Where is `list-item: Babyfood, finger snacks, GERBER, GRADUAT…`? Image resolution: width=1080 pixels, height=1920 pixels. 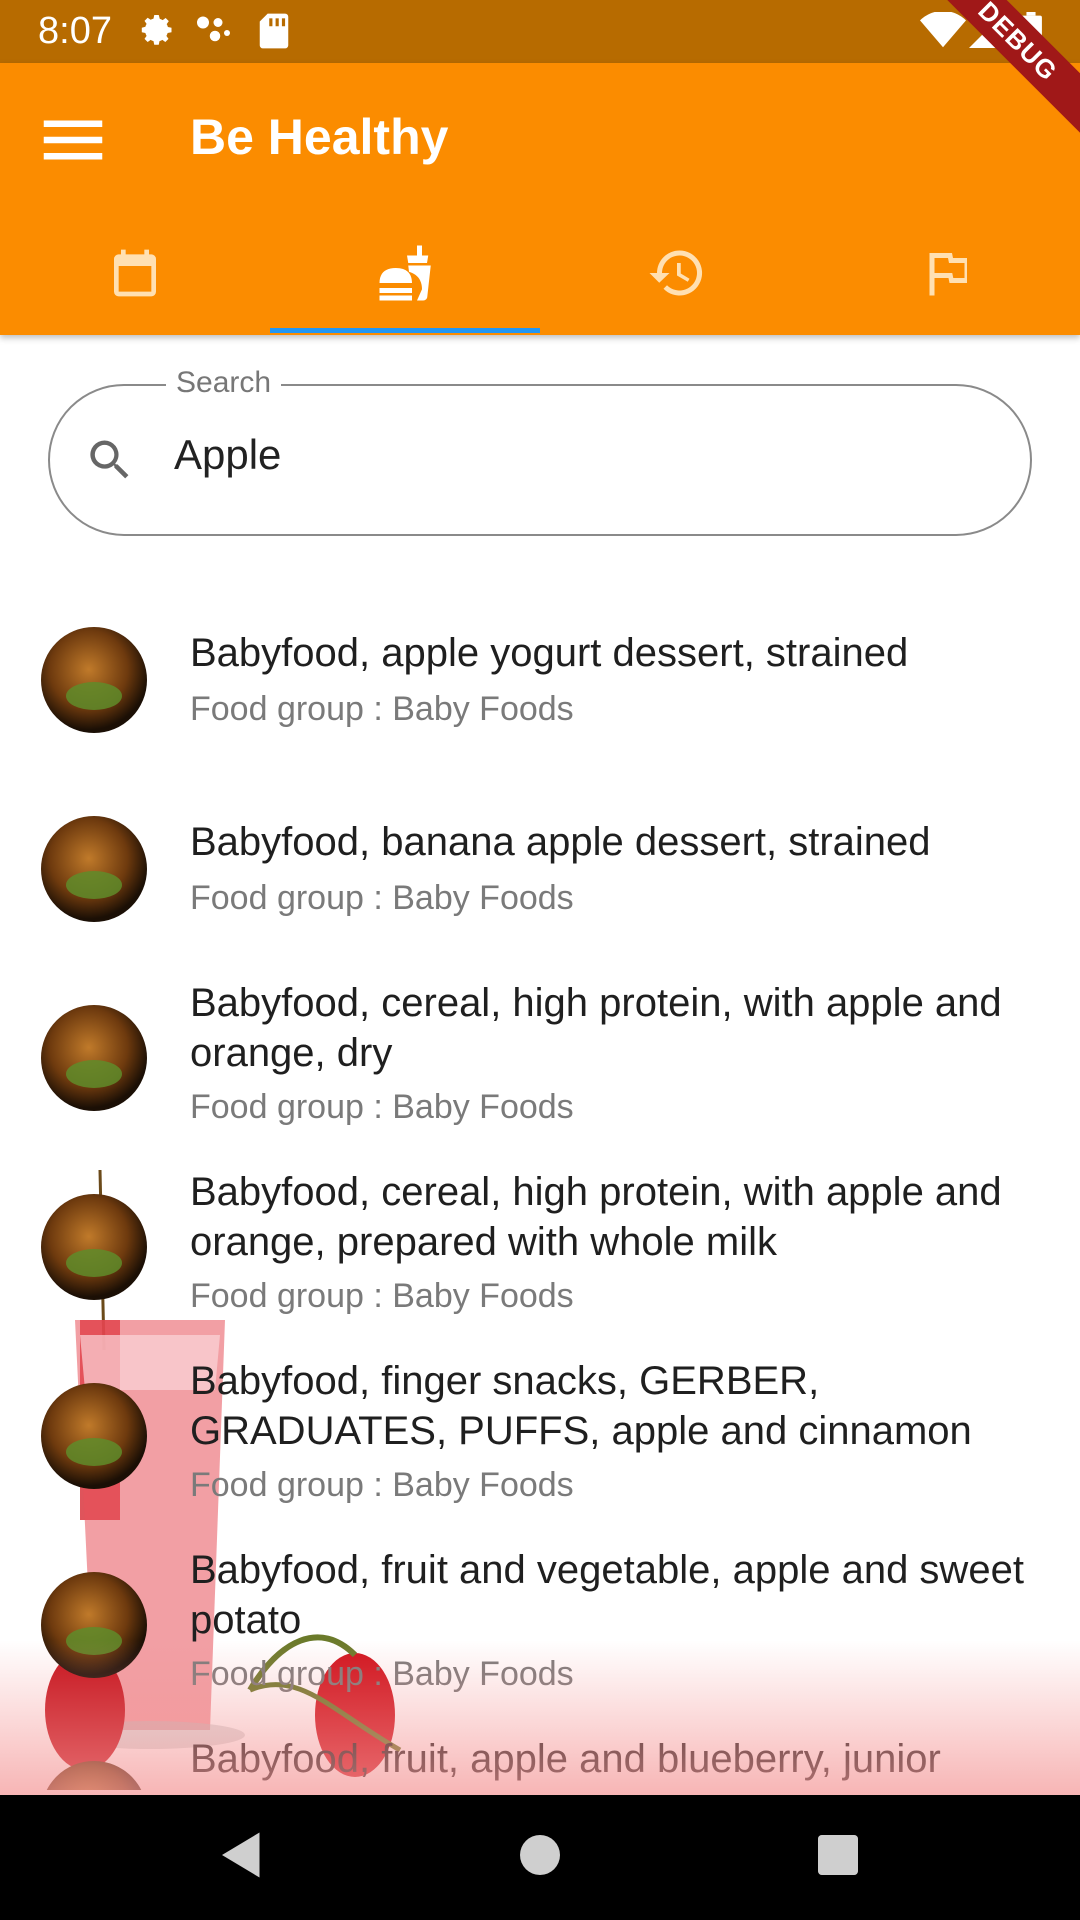
list-item: Babyfood, finger snacks, GERBER, GRADUAT… is located at coordinates (540, 1446).